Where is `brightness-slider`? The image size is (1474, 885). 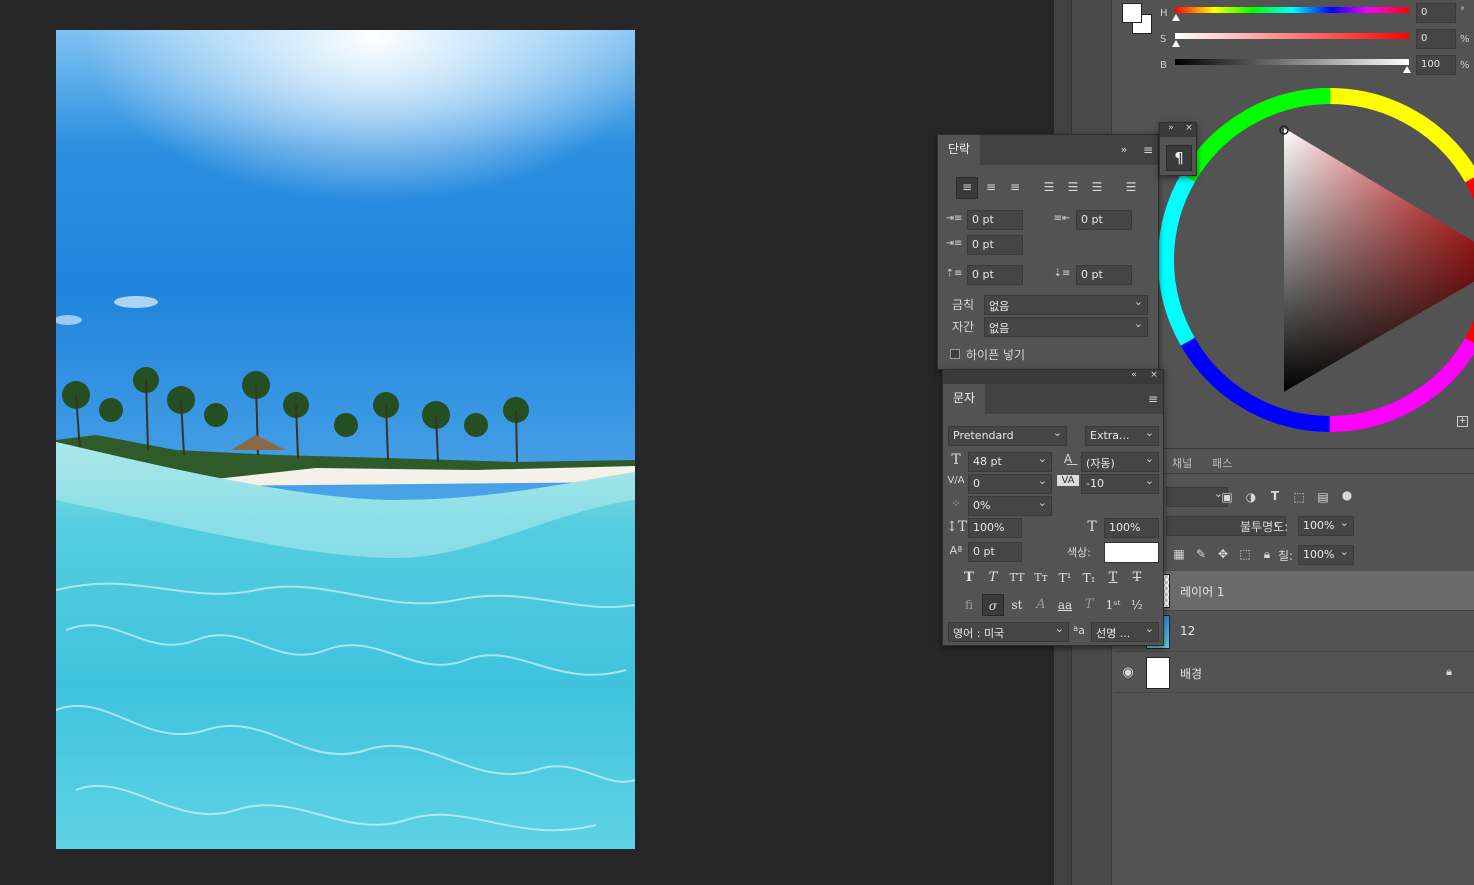
brightness-slider is located at coordinates (1292, 62).